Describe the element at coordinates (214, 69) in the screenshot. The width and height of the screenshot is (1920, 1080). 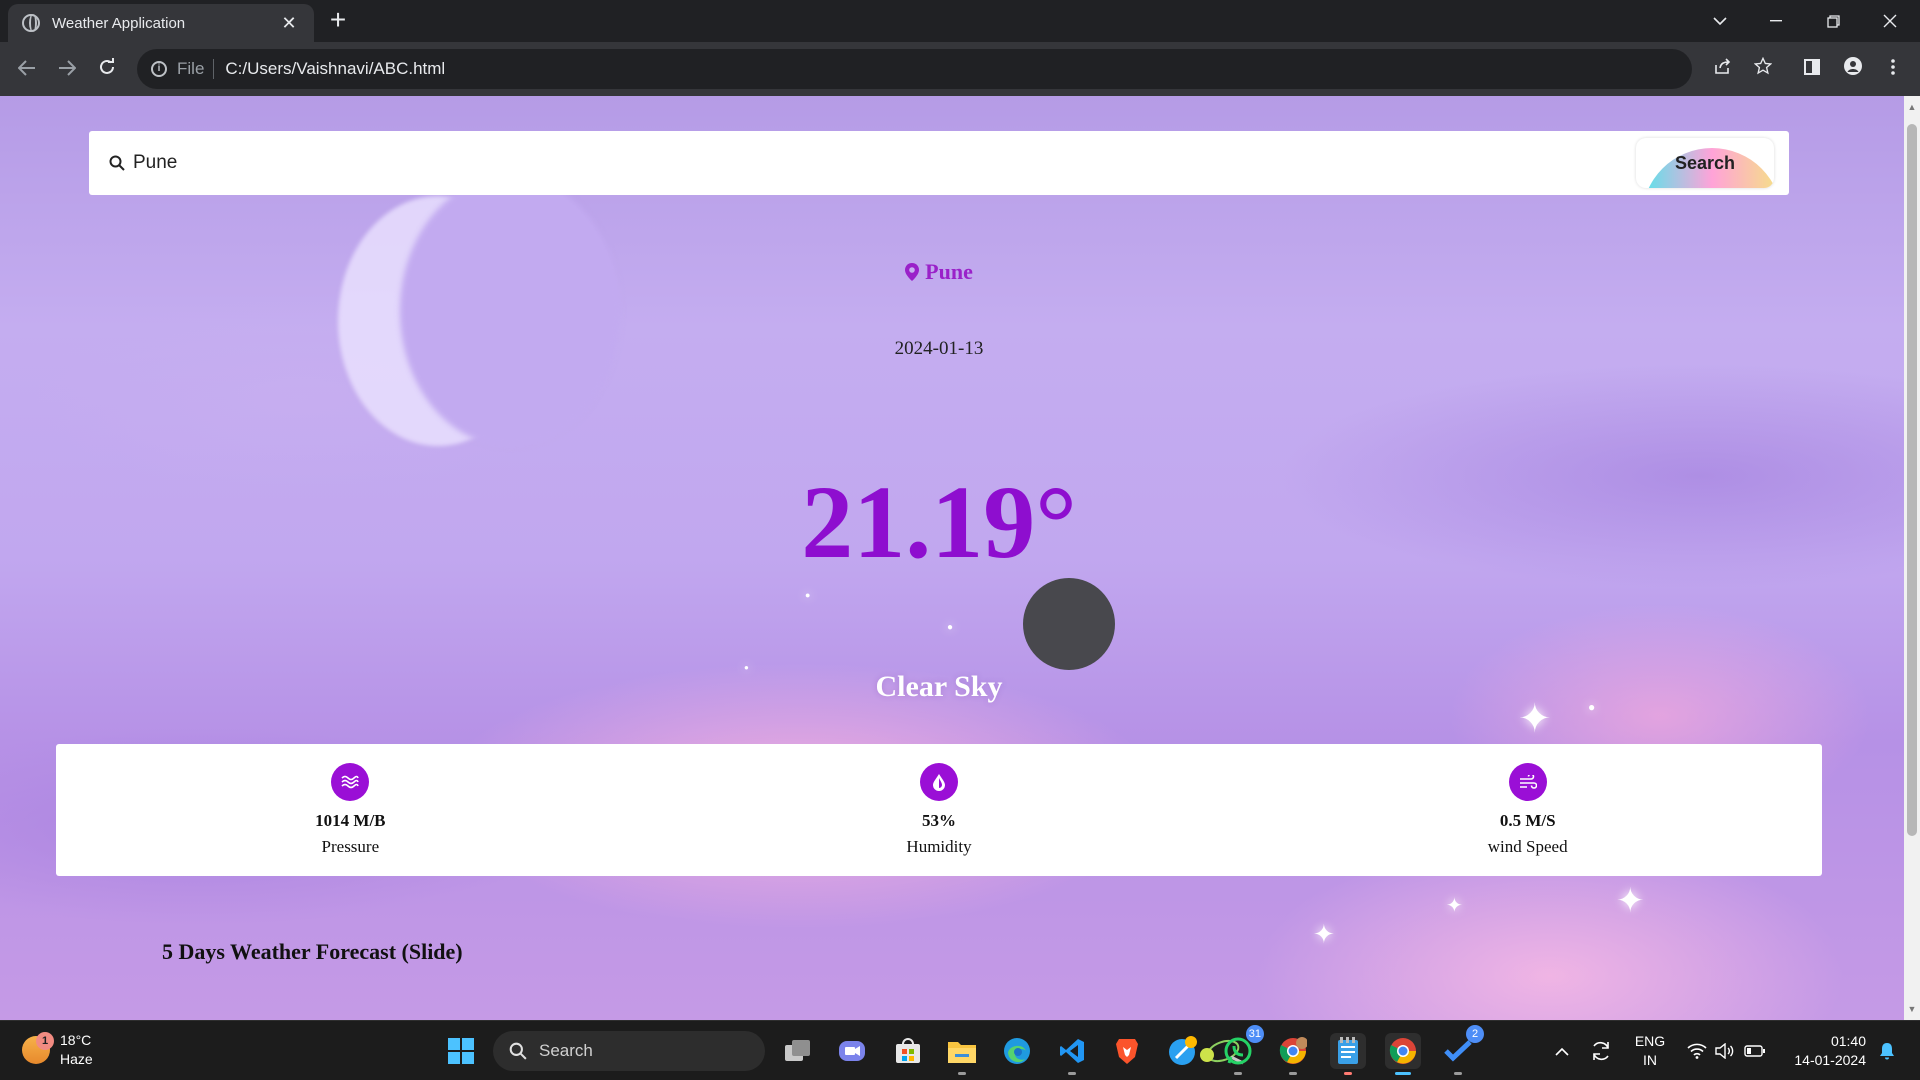
I see `address-divider` at that location.